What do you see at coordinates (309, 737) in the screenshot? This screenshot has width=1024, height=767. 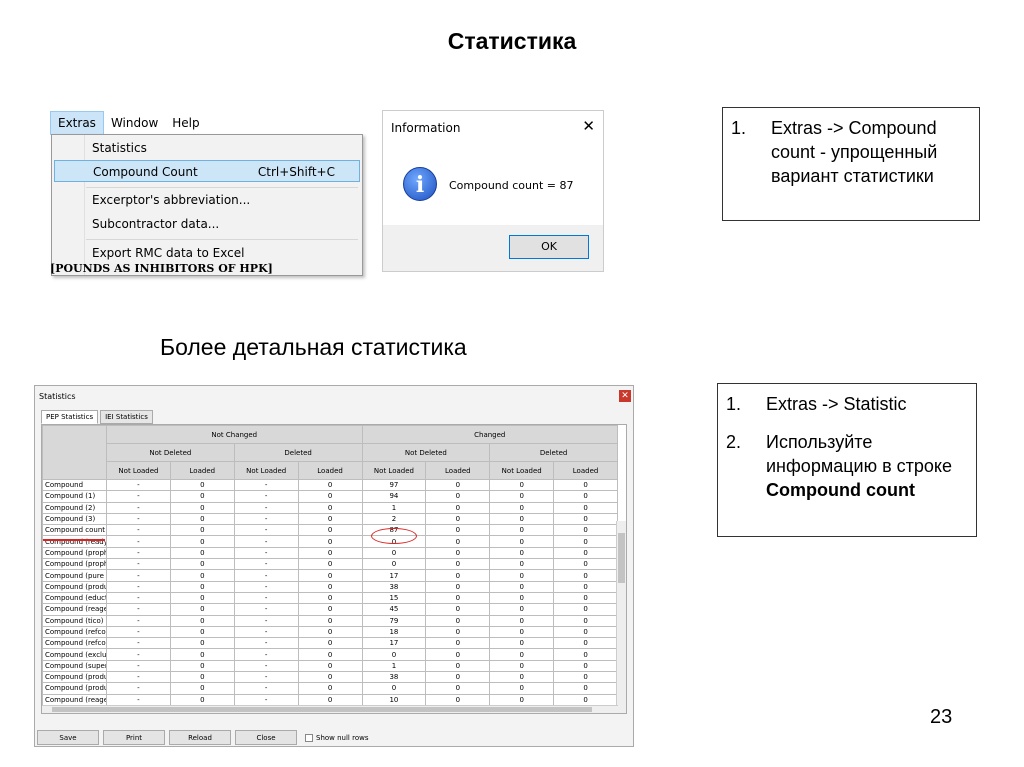 I see `show-null-rows-checkbox` at bounding box center [309, 737].